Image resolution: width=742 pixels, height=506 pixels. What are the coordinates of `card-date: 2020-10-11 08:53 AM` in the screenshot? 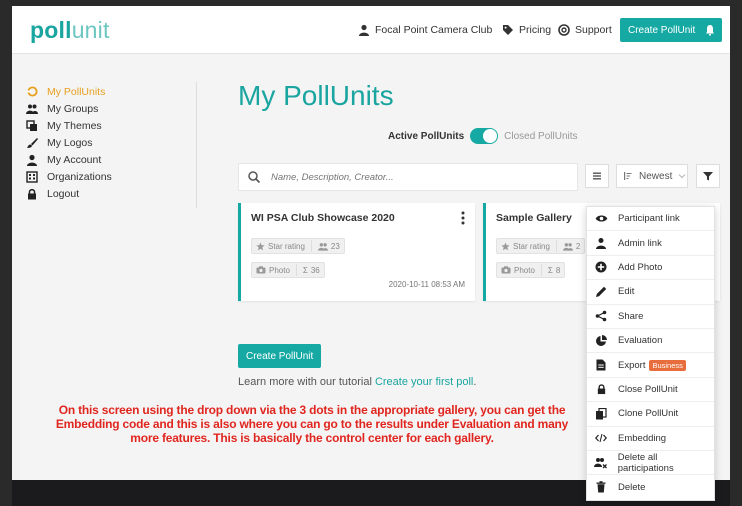 It's located at (426, 284).